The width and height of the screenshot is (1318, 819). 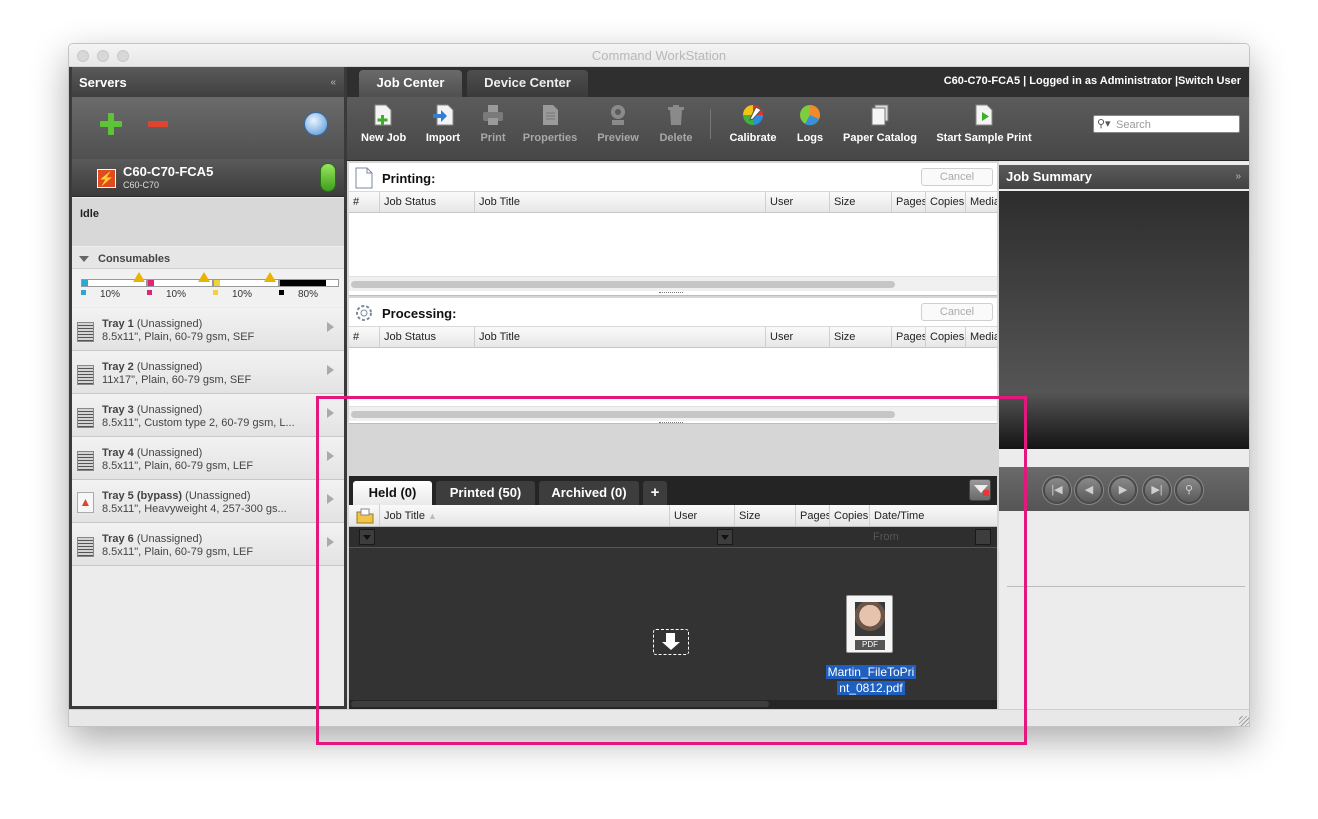 What do you see at coordinates (118, 410) in the screenshot?
I see `tray-name: Tray 3` at bounding box center [118, 410].